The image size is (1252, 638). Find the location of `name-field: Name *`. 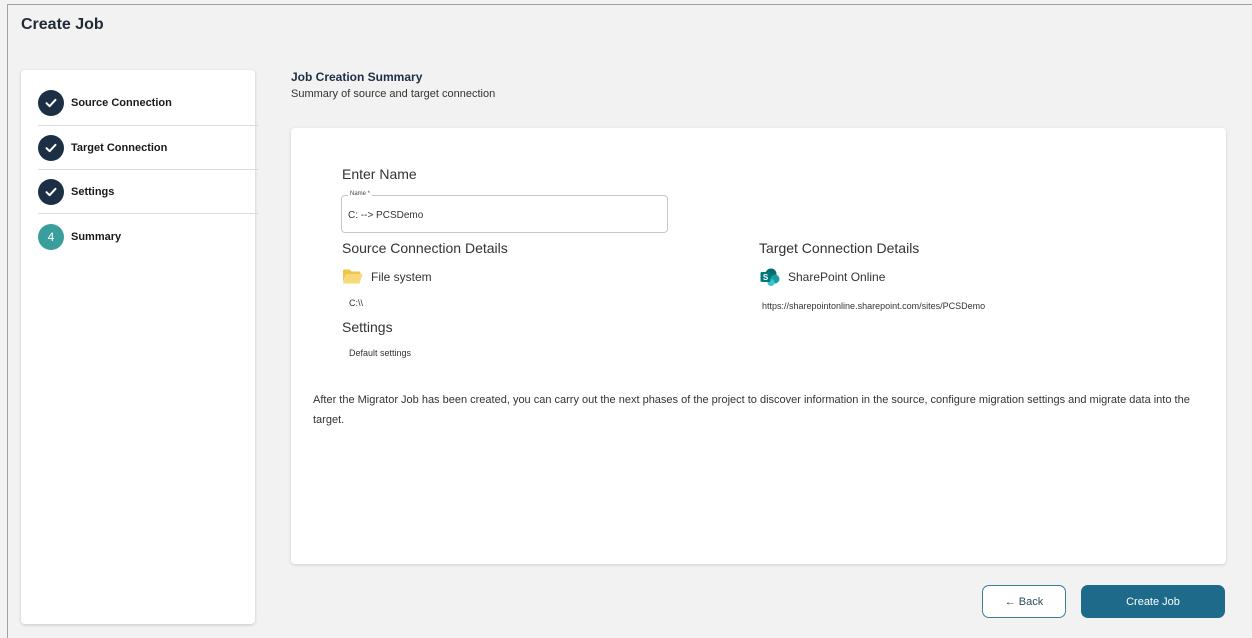

name-field: Name * is located at coordinates (504, 212).